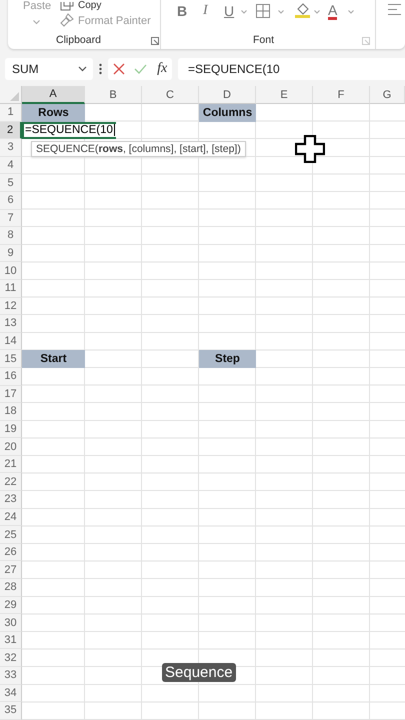  Describe the element at coordinates (11, 201) in the screenshot. I see `row-number: 6` at that location.